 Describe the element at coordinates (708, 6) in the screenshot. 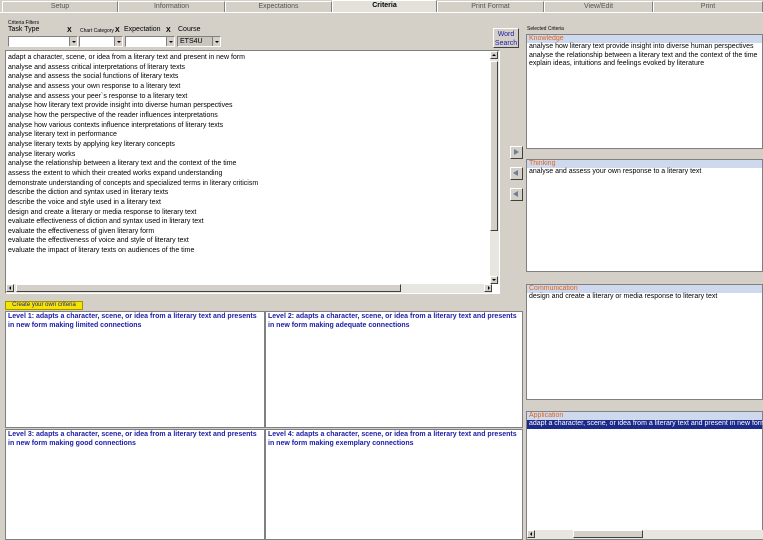

I see `tab-print: Print` at that location.